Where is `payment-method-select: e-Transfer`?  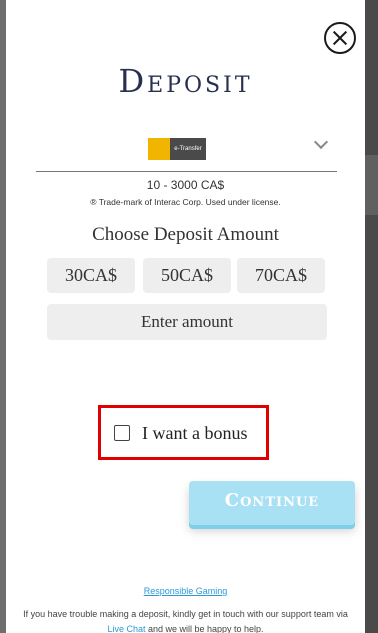 payment-method-select: e-Transfer is located at coordinates (186, 150).